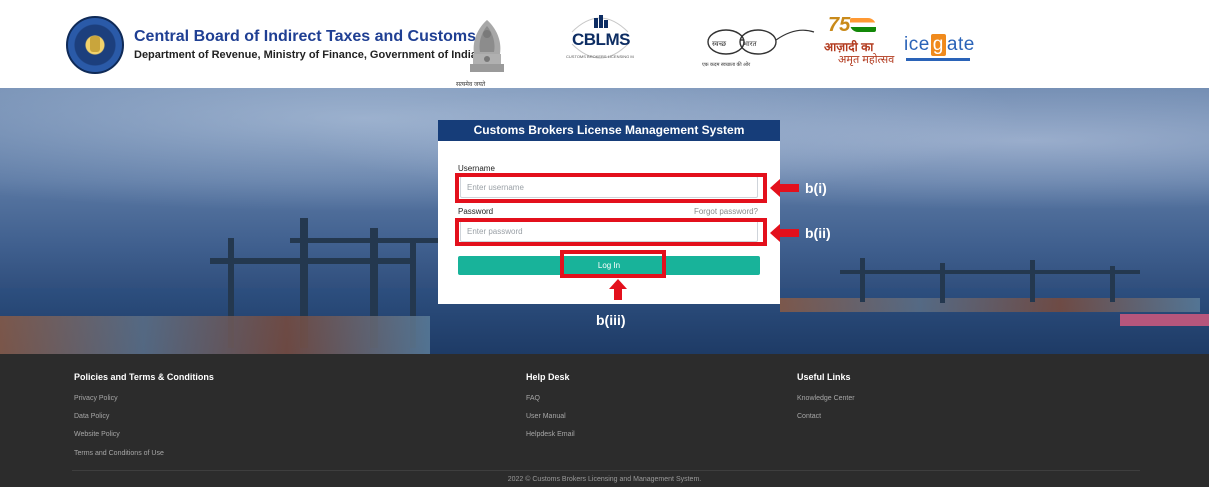 This screenshot has width=1209, height=487. What do you see at coordinates (606, 470) in the screenshot?
I see `footer-divider` at bounding box center [606, 470].